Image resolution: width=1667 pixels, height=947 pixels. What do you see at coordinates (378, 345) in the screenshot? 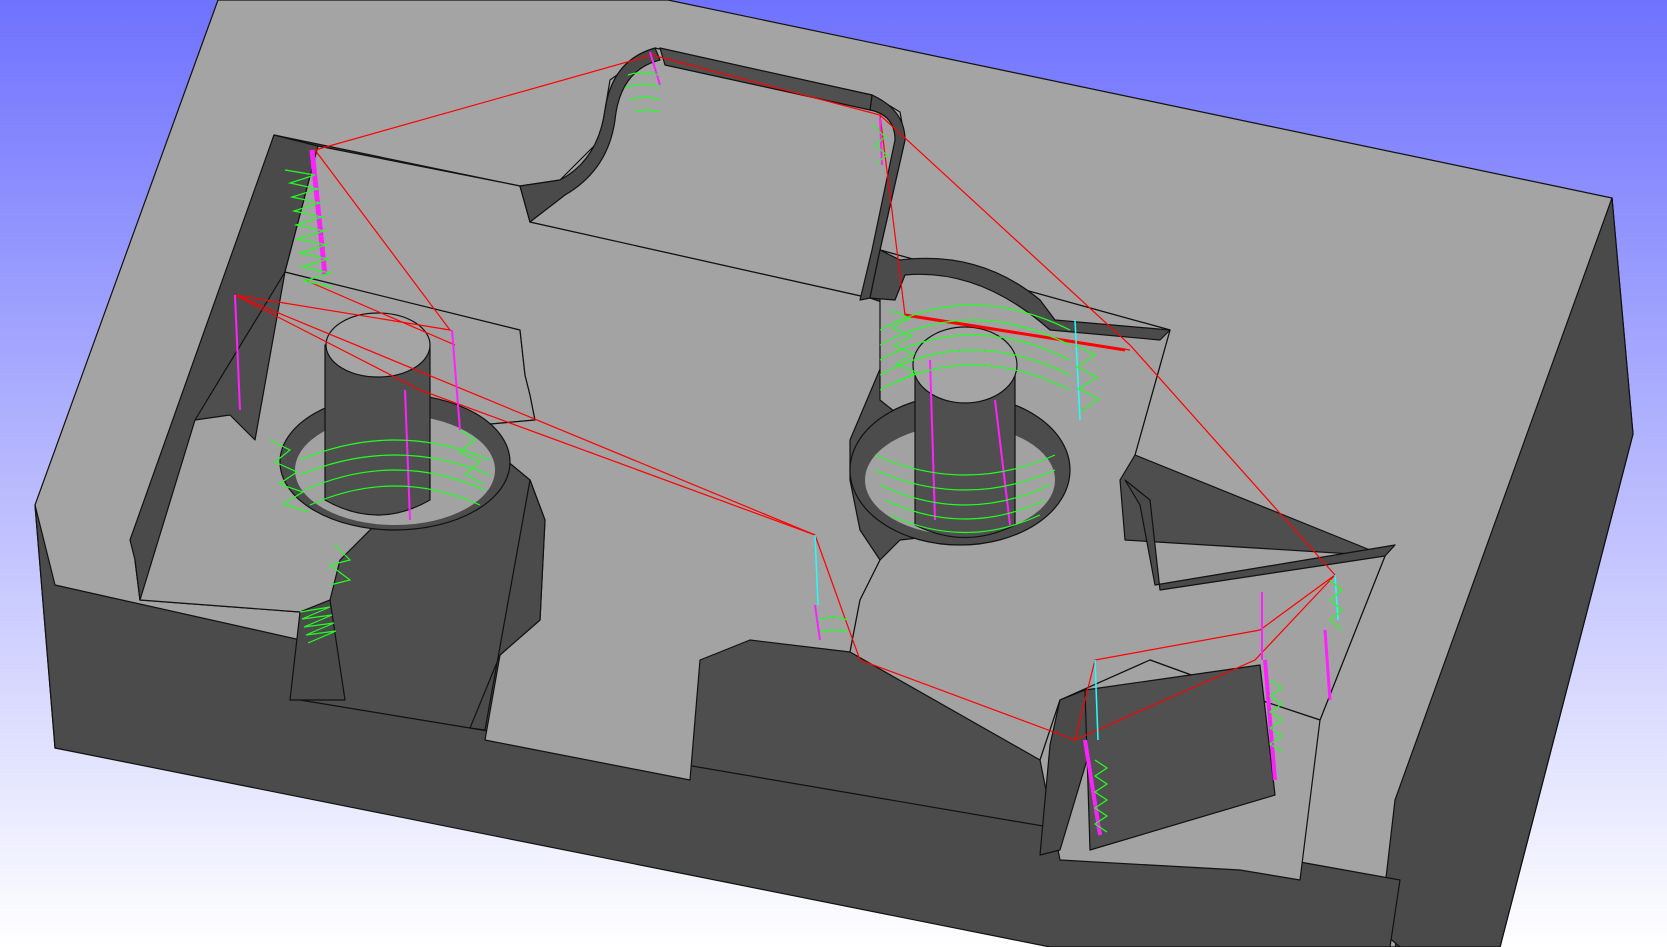
I see `left-boss-top` at bounding box center [378, 345].